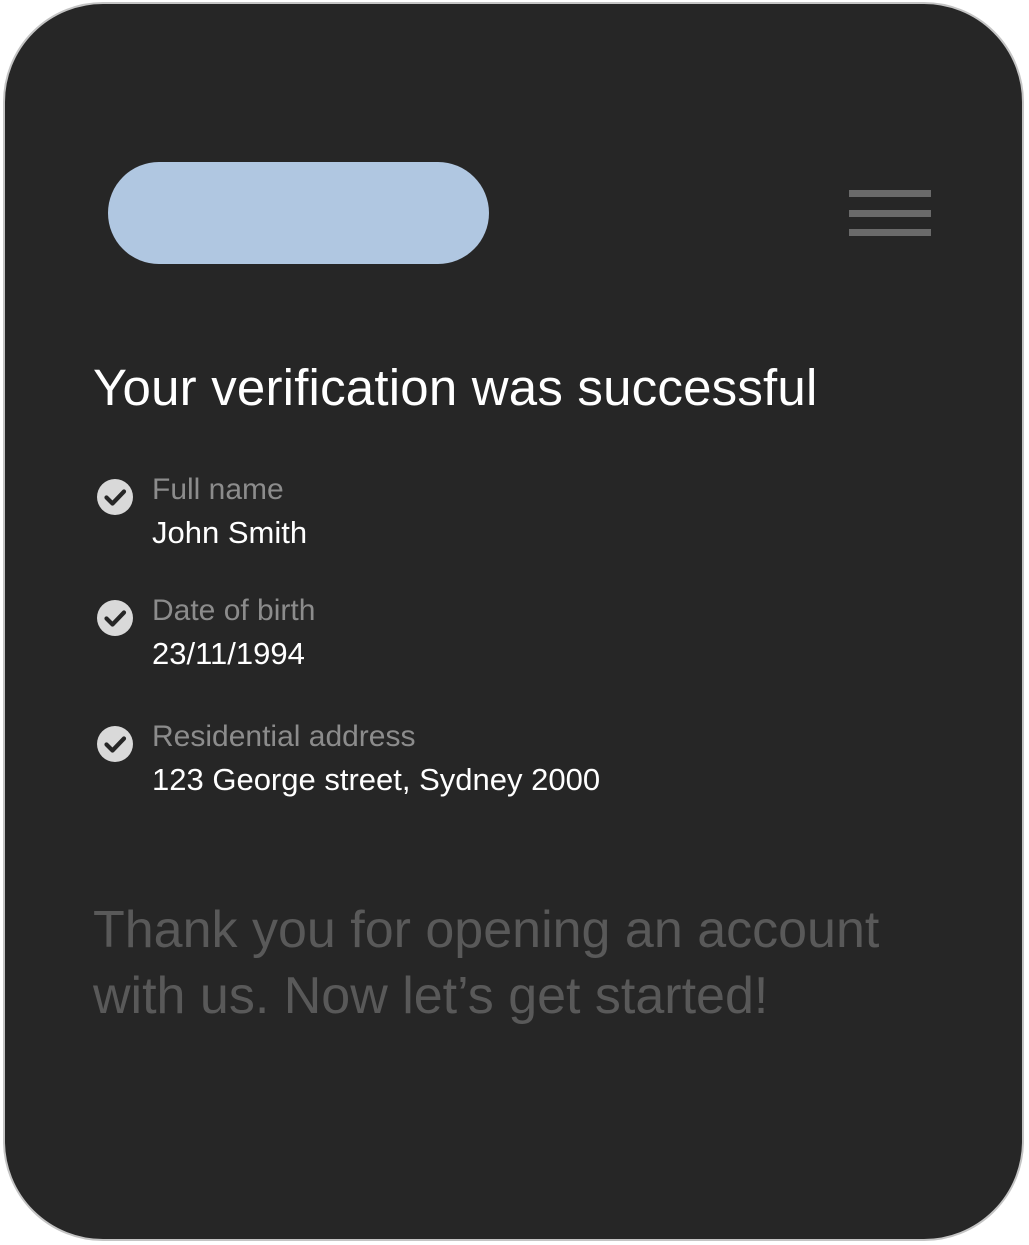  What do you see at coordinates (230, 532) in the screenshot?
I see `field-value: John Smith` at bounding box center [230, 532].